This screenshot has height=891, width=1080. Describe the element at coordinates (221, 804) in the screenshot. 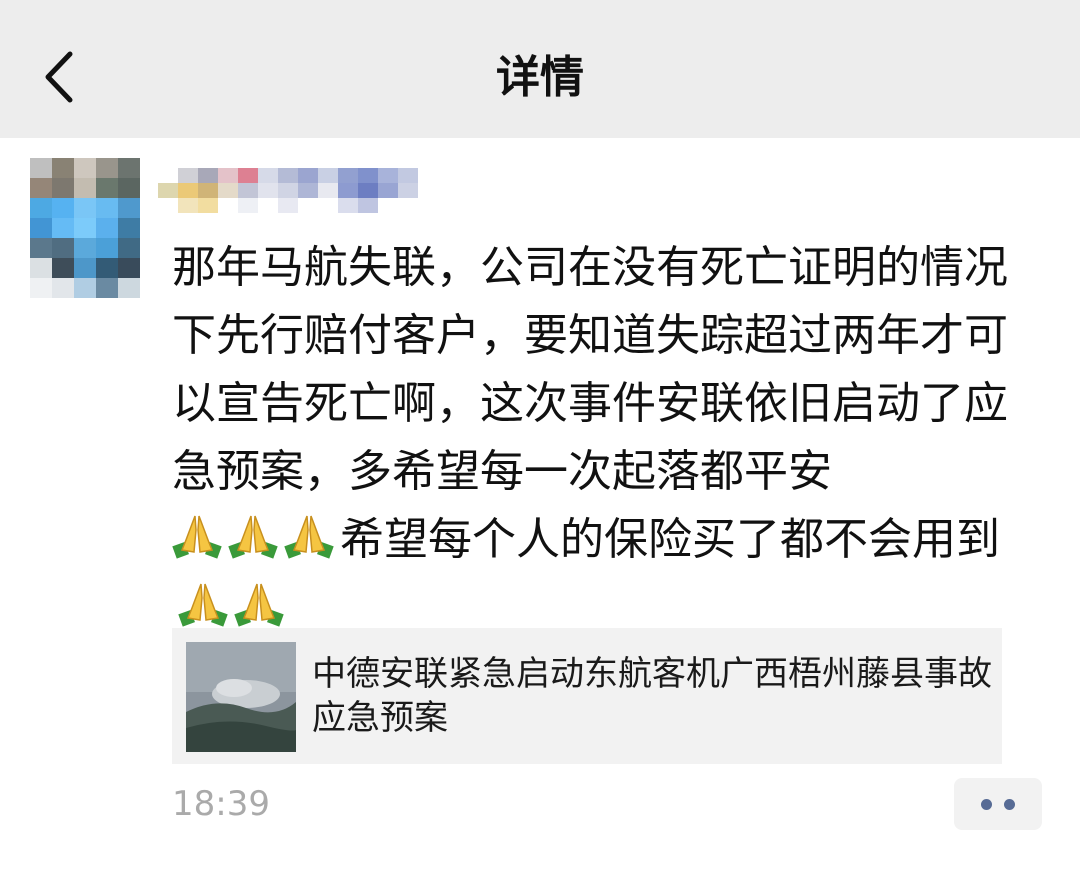

I see `post-time: 18:39` at that location.